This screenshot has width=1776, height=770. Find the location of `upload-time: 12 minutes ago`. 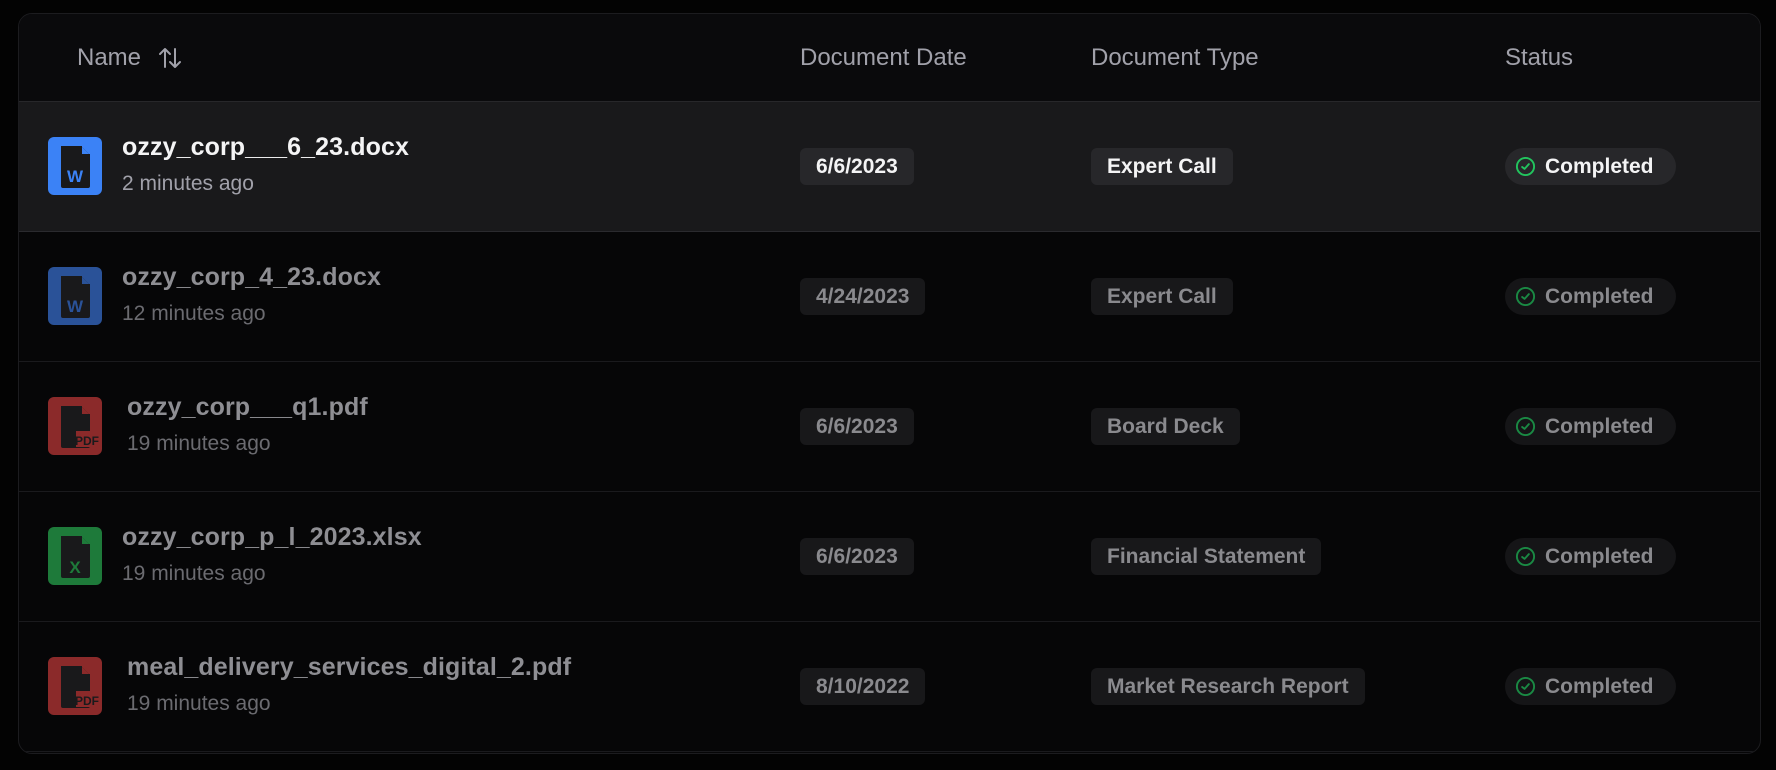

upload-time: 12 minutes ago is located at coordinates (194, 313).